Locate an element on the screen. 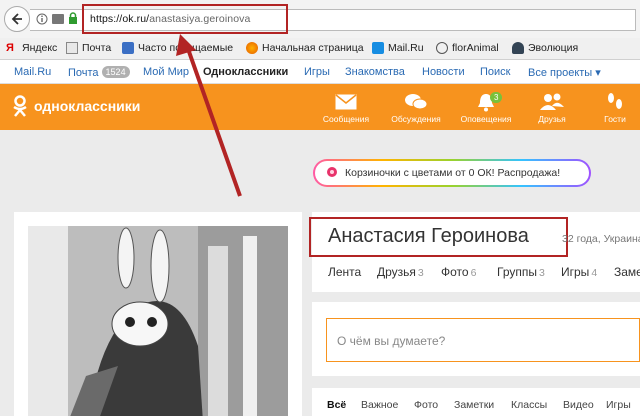  status-input: О чём вы думаете? is located at coordinates (483, 340).